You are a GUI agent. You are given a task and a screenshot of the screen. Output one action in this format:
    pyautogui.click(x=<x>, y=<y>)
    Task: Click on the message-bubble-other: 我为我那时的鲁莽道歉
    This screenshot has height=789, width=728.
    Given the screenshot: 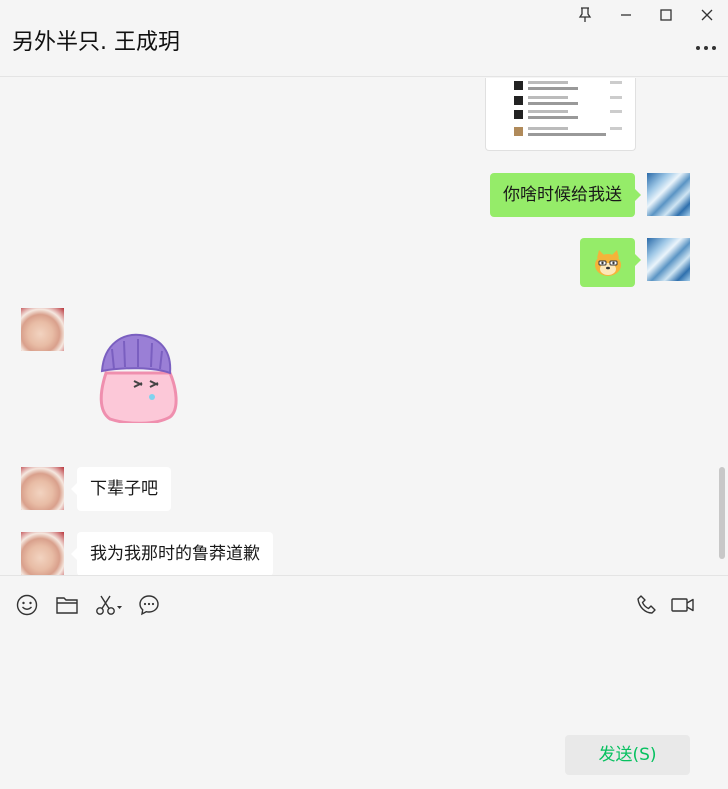 What is the action you would take?
    pyautogui.click(x=172, y=553)
    